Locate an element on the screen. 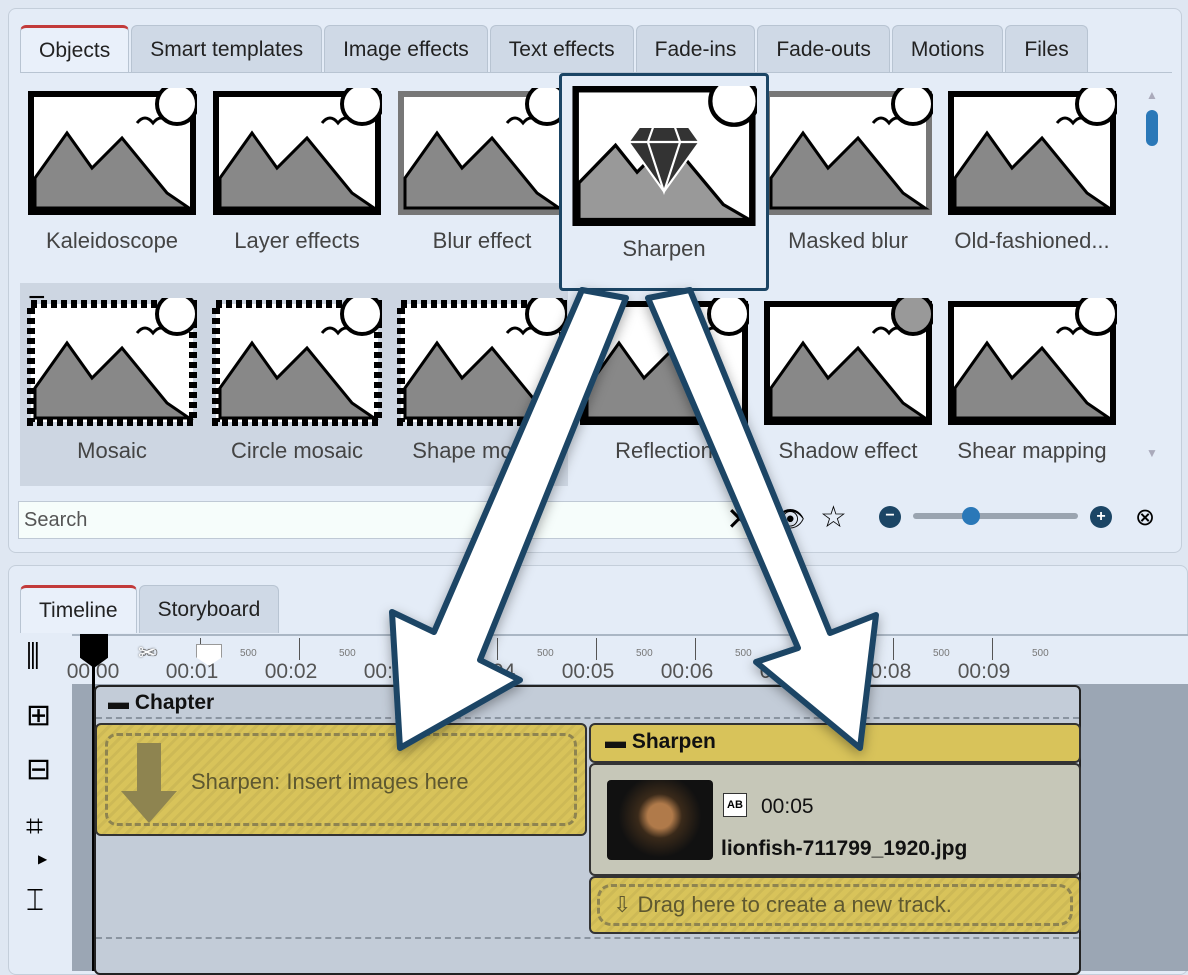 The image size is (1188, 975). arrow-right is located at coordinates (762, 519).